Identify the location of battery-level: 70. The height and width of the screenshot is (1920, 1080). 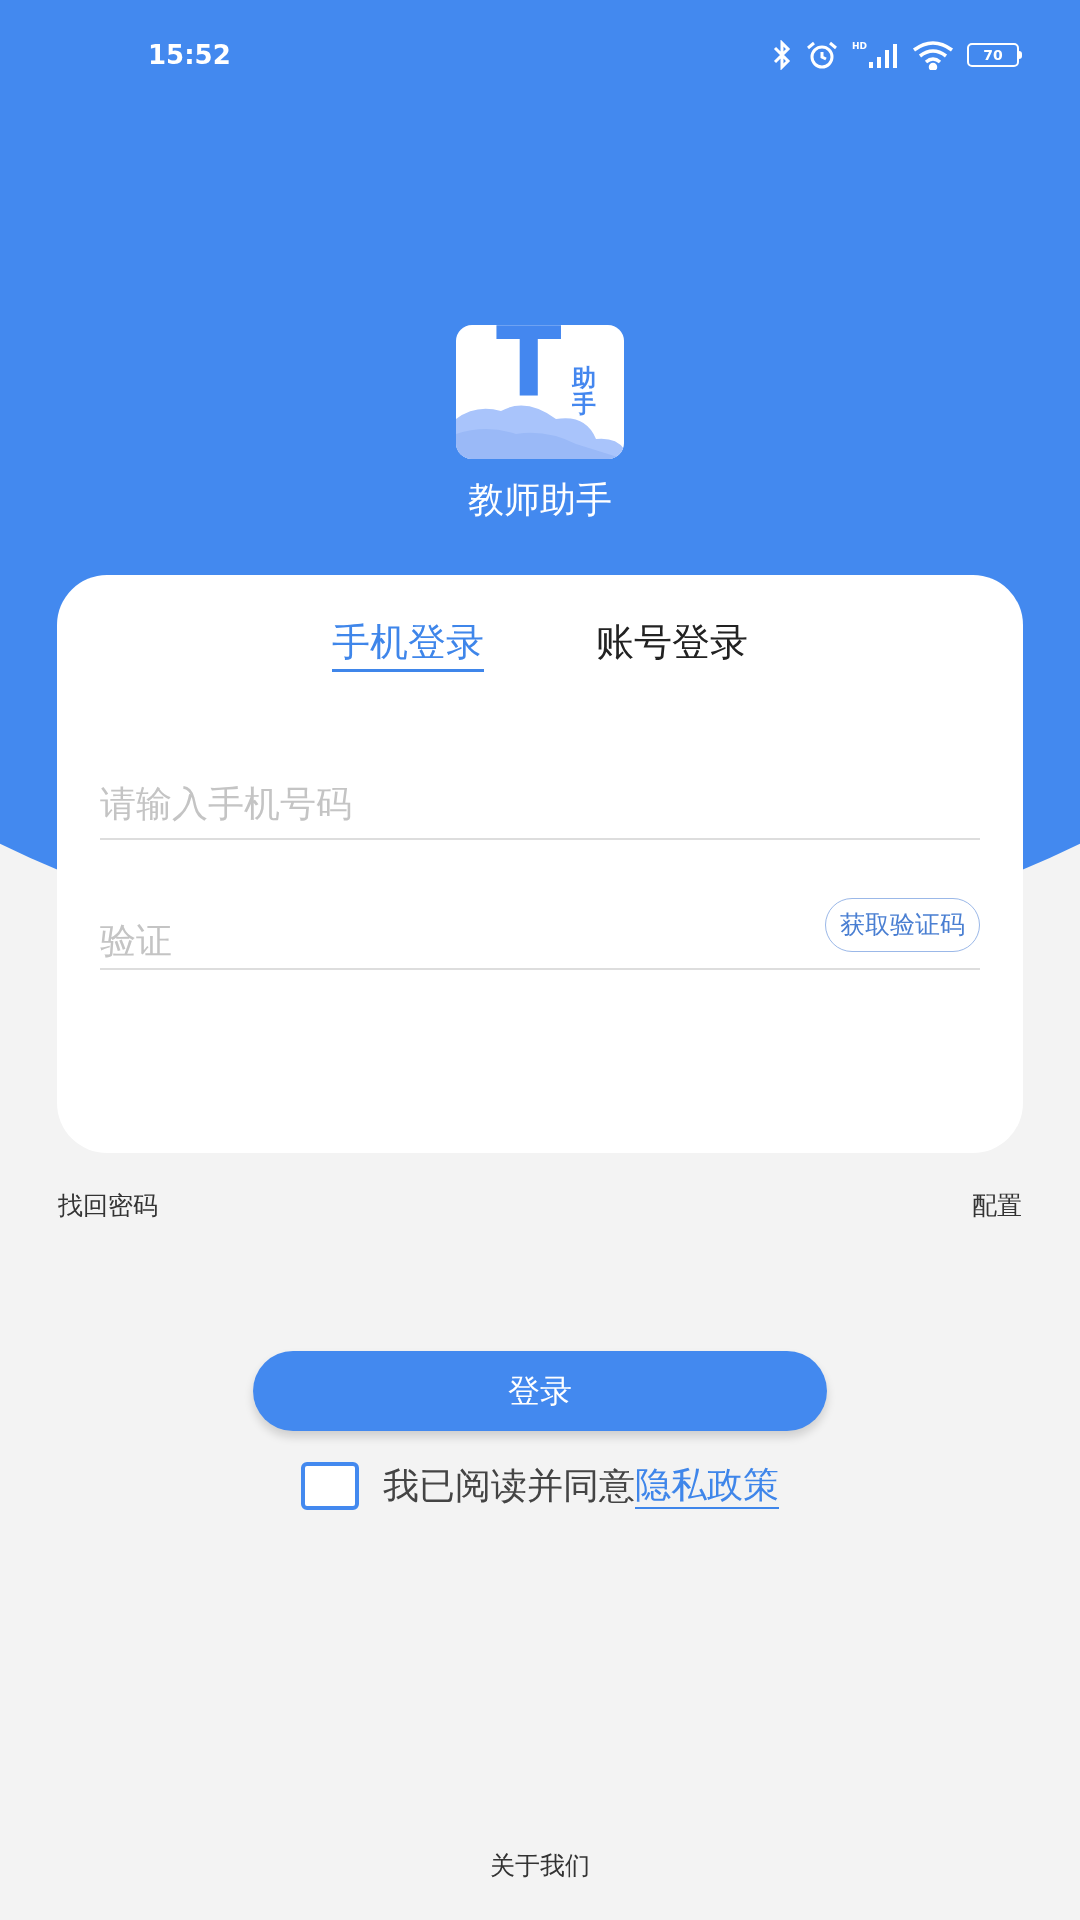
(993, 55).